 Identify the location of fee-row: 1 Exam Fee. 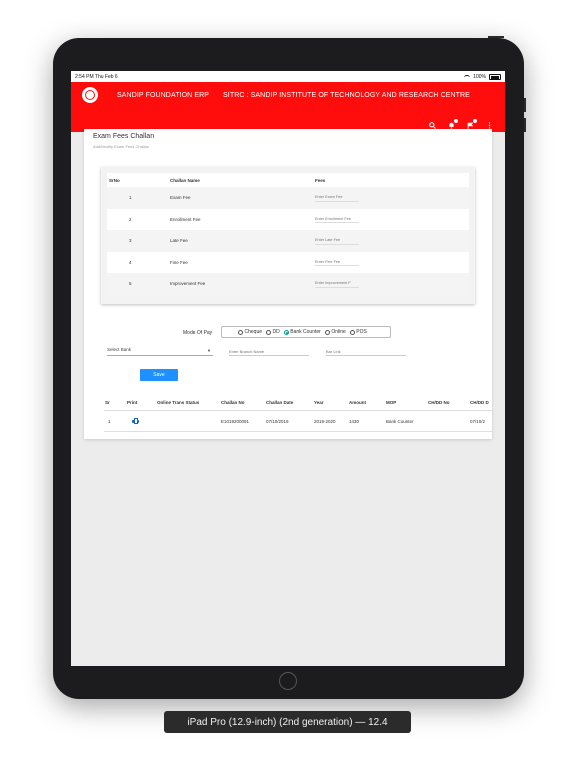
(288, 198).